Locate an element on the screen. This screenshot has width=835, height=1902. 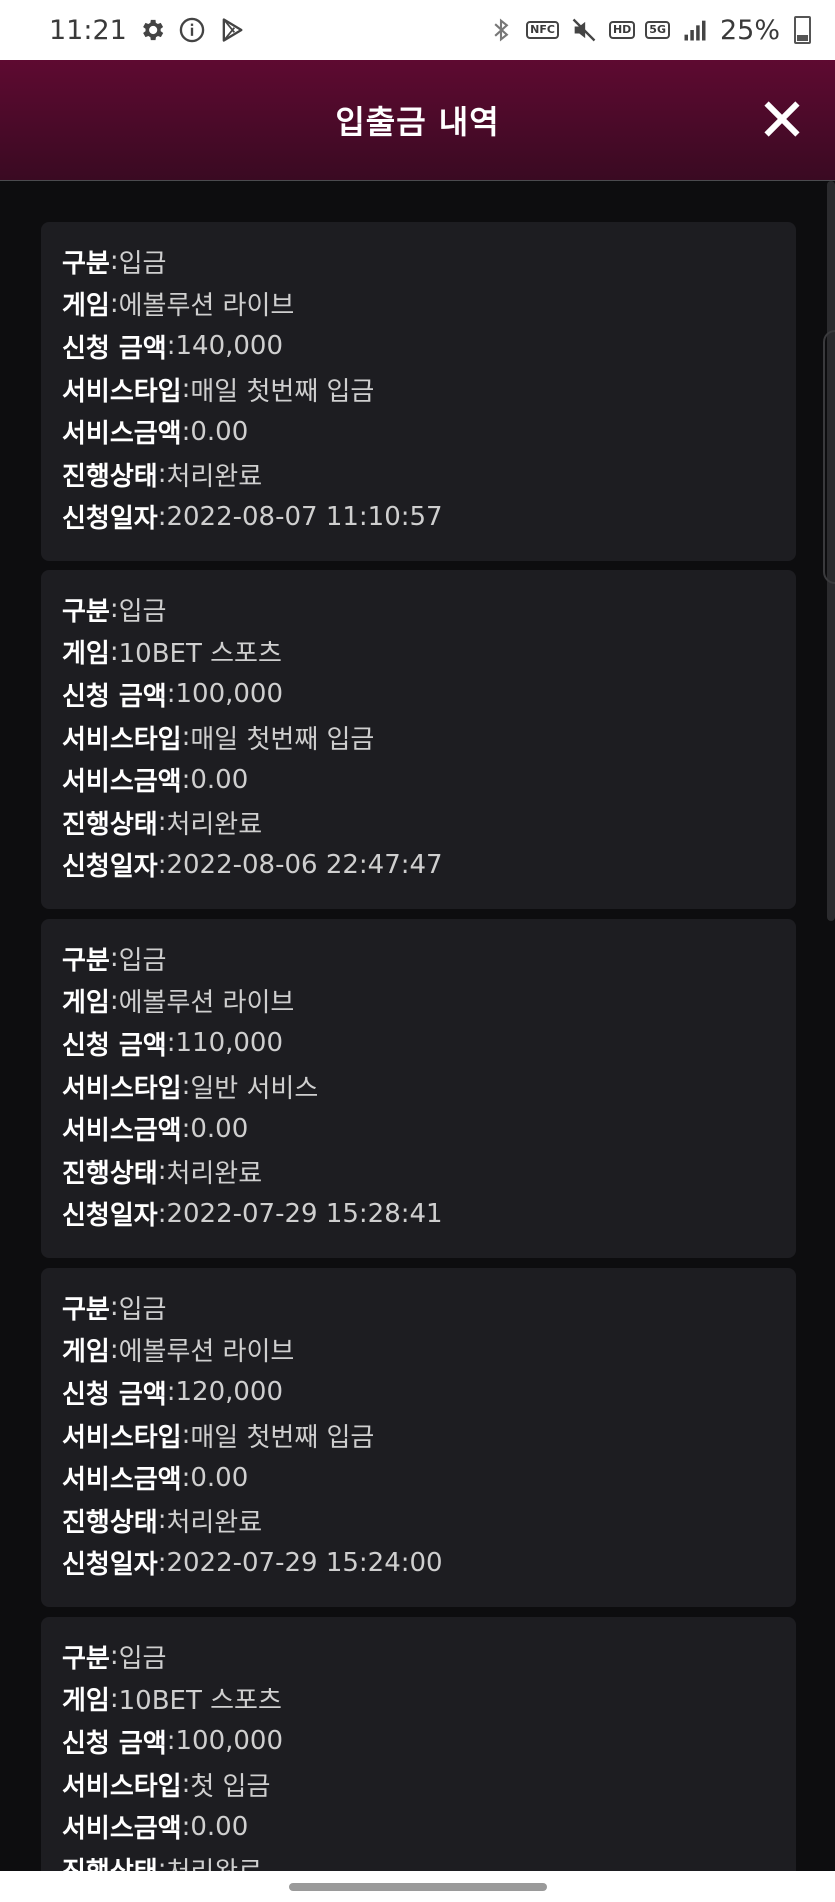
close-icon is located at coordinates (782, 119).